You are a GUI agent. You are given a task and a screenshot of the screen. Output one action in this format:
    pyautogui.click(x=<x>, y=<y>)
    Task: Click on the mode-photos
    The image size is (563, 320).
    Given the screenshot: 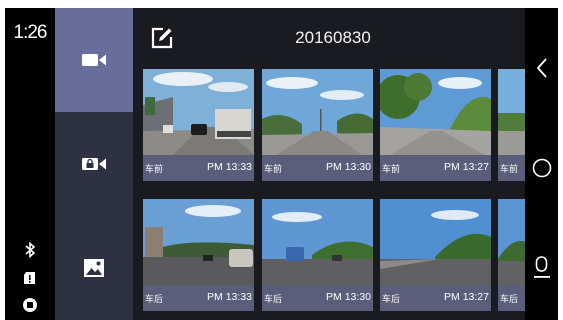 What is the action you would take?
    pyautogui.click(x=94, y=268)
    